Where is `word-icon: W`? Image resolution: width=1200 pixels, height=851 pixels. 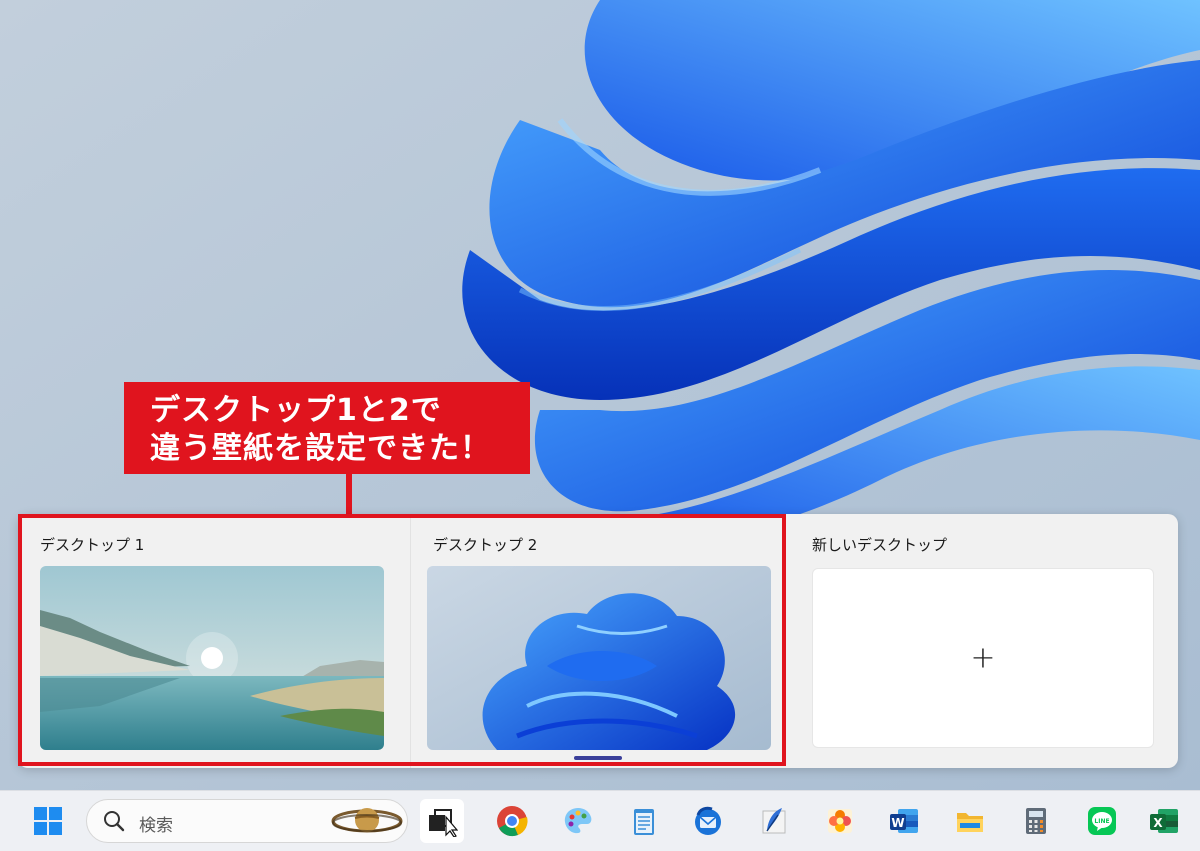 word-icon: W is located at coordinates (904, 821).